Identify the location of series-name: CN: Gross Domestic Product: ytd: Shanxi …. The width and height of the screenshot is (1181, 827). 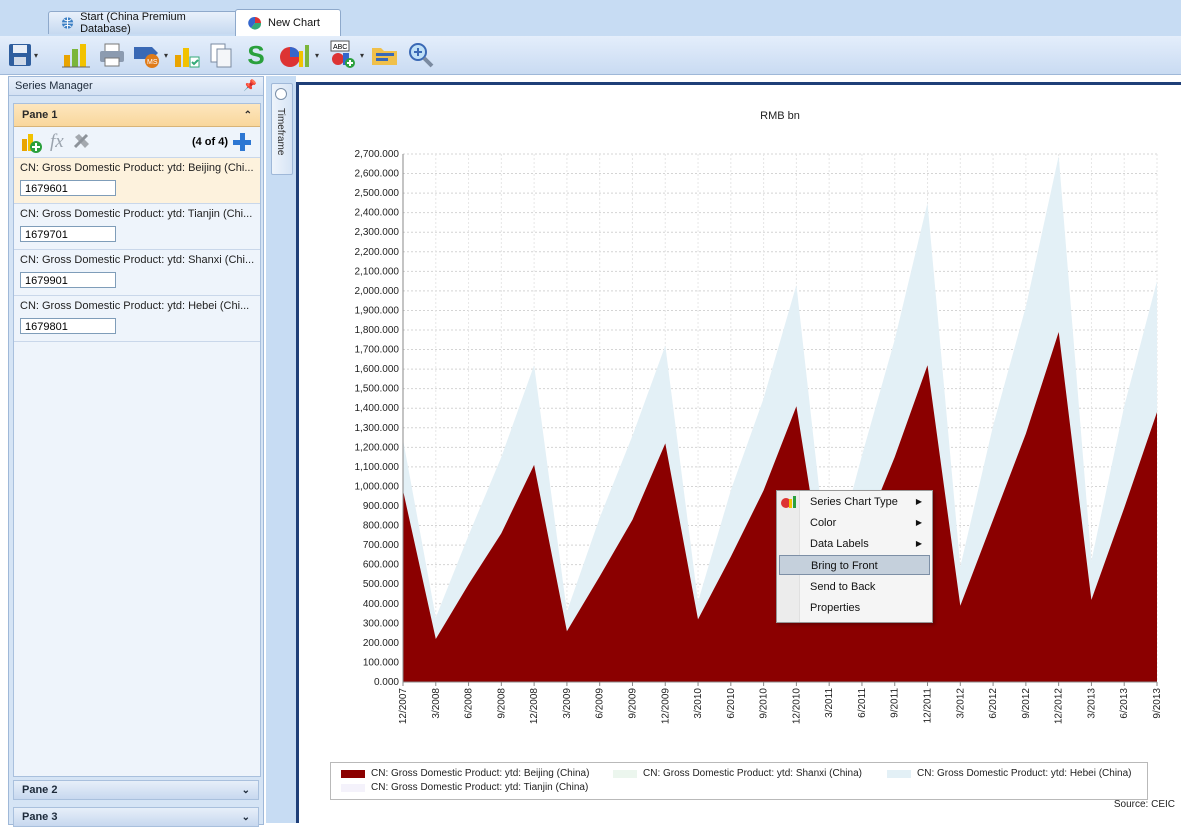
(137, 260).